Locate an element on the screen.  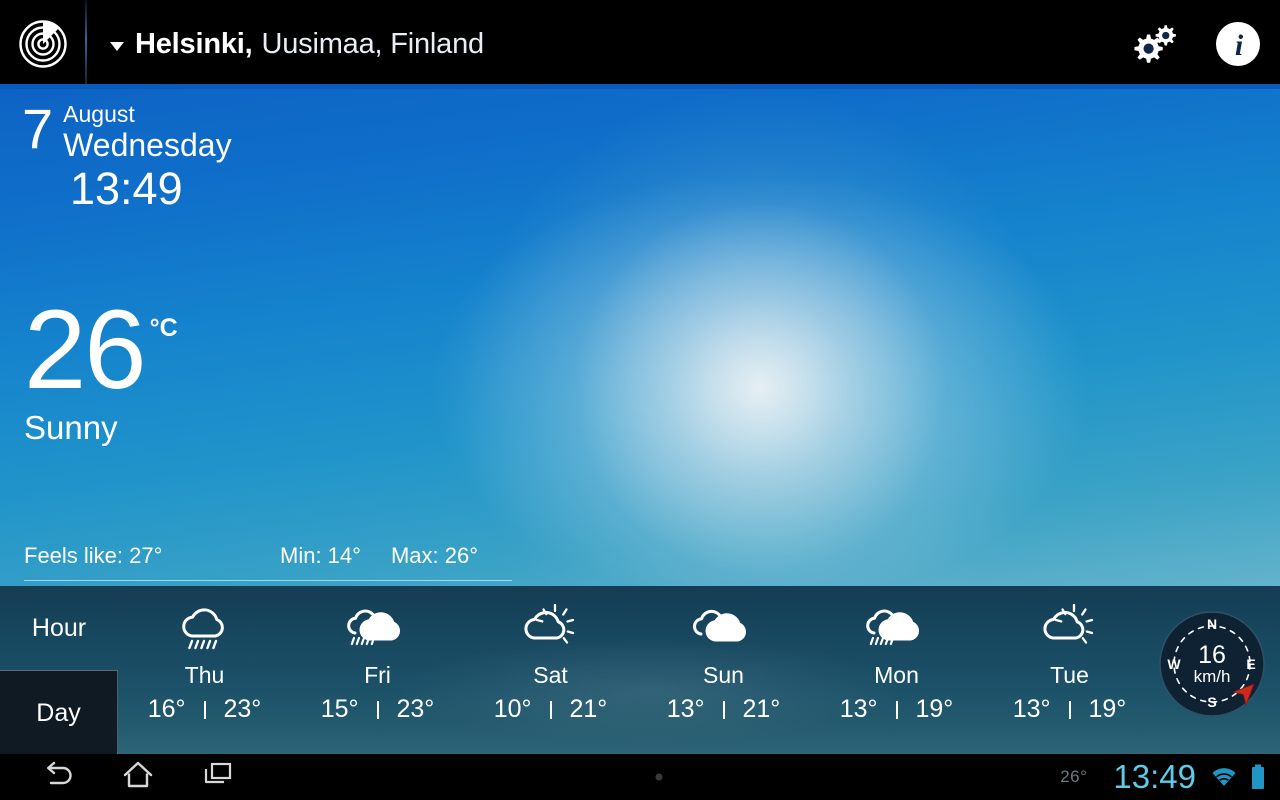
location-selector: Helsinki, Uusimaa, Finland is located at coordinates (598, 44).